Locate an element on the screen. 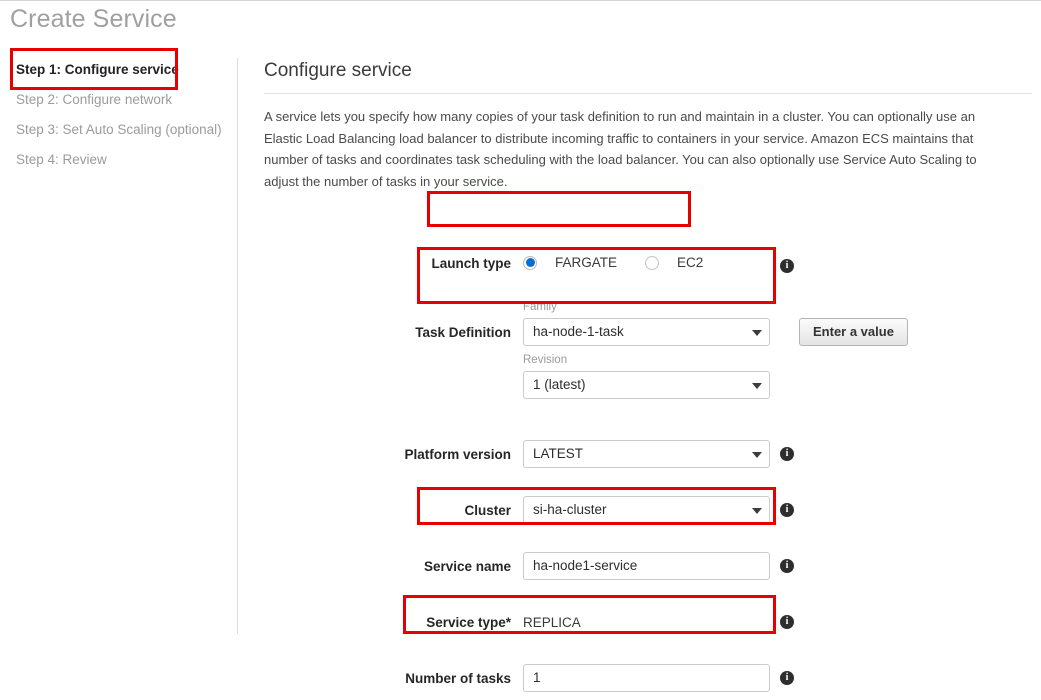  chevron-down-icon-cluster is located at coordinates (757, 511).